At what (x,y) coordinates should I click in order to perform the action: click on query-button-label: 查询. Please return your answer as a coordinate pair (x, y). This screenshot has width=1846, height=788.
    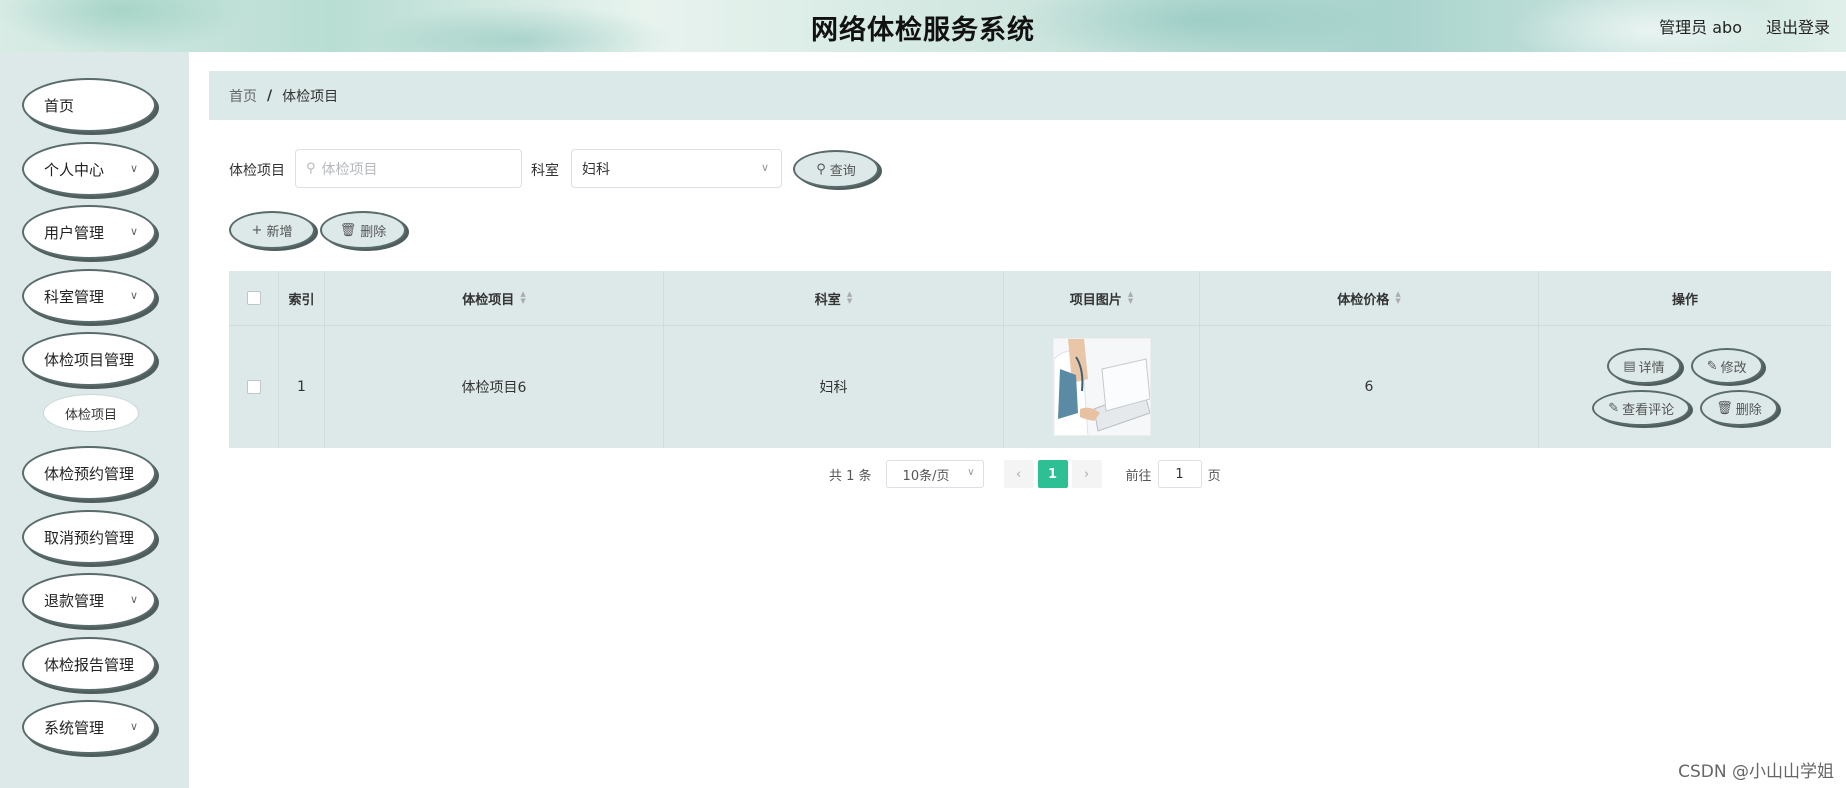
    Looking at the image, I should click on (842, 171).